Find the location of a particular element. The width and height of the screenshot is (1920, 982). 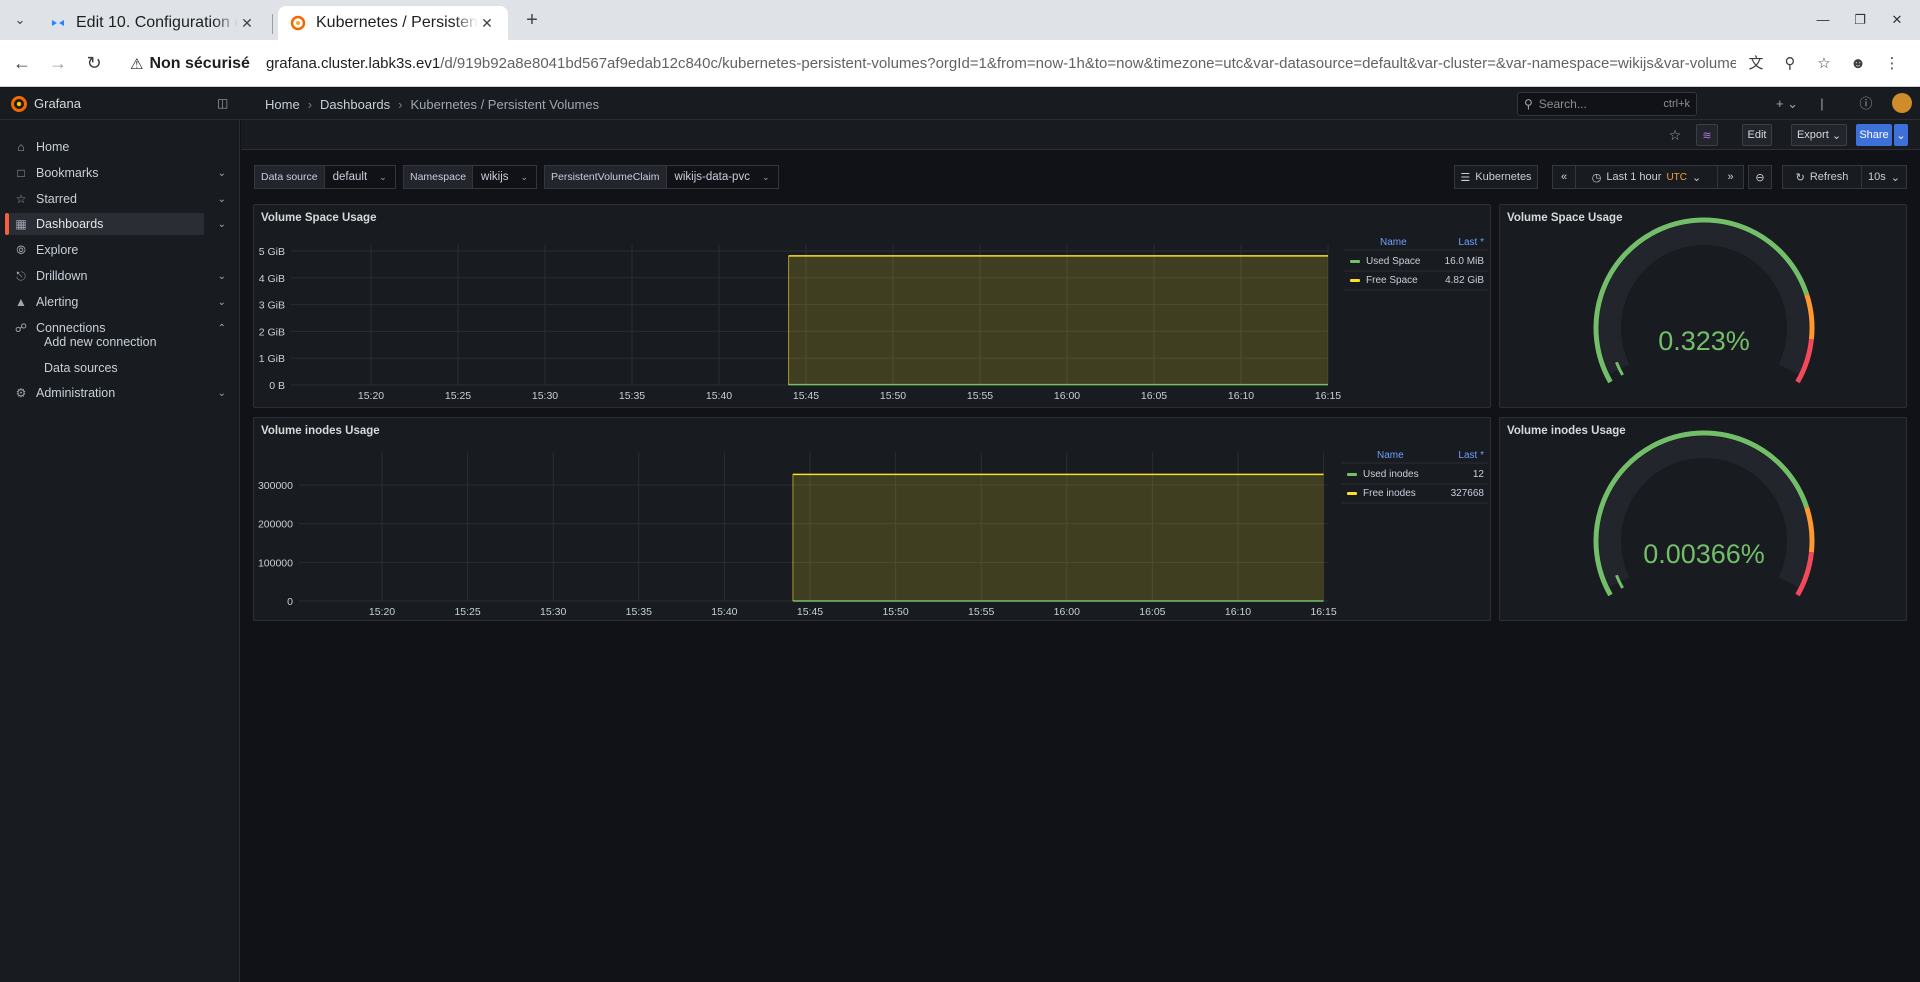

new-tab-icon: + is located at coordinates (532, 20).